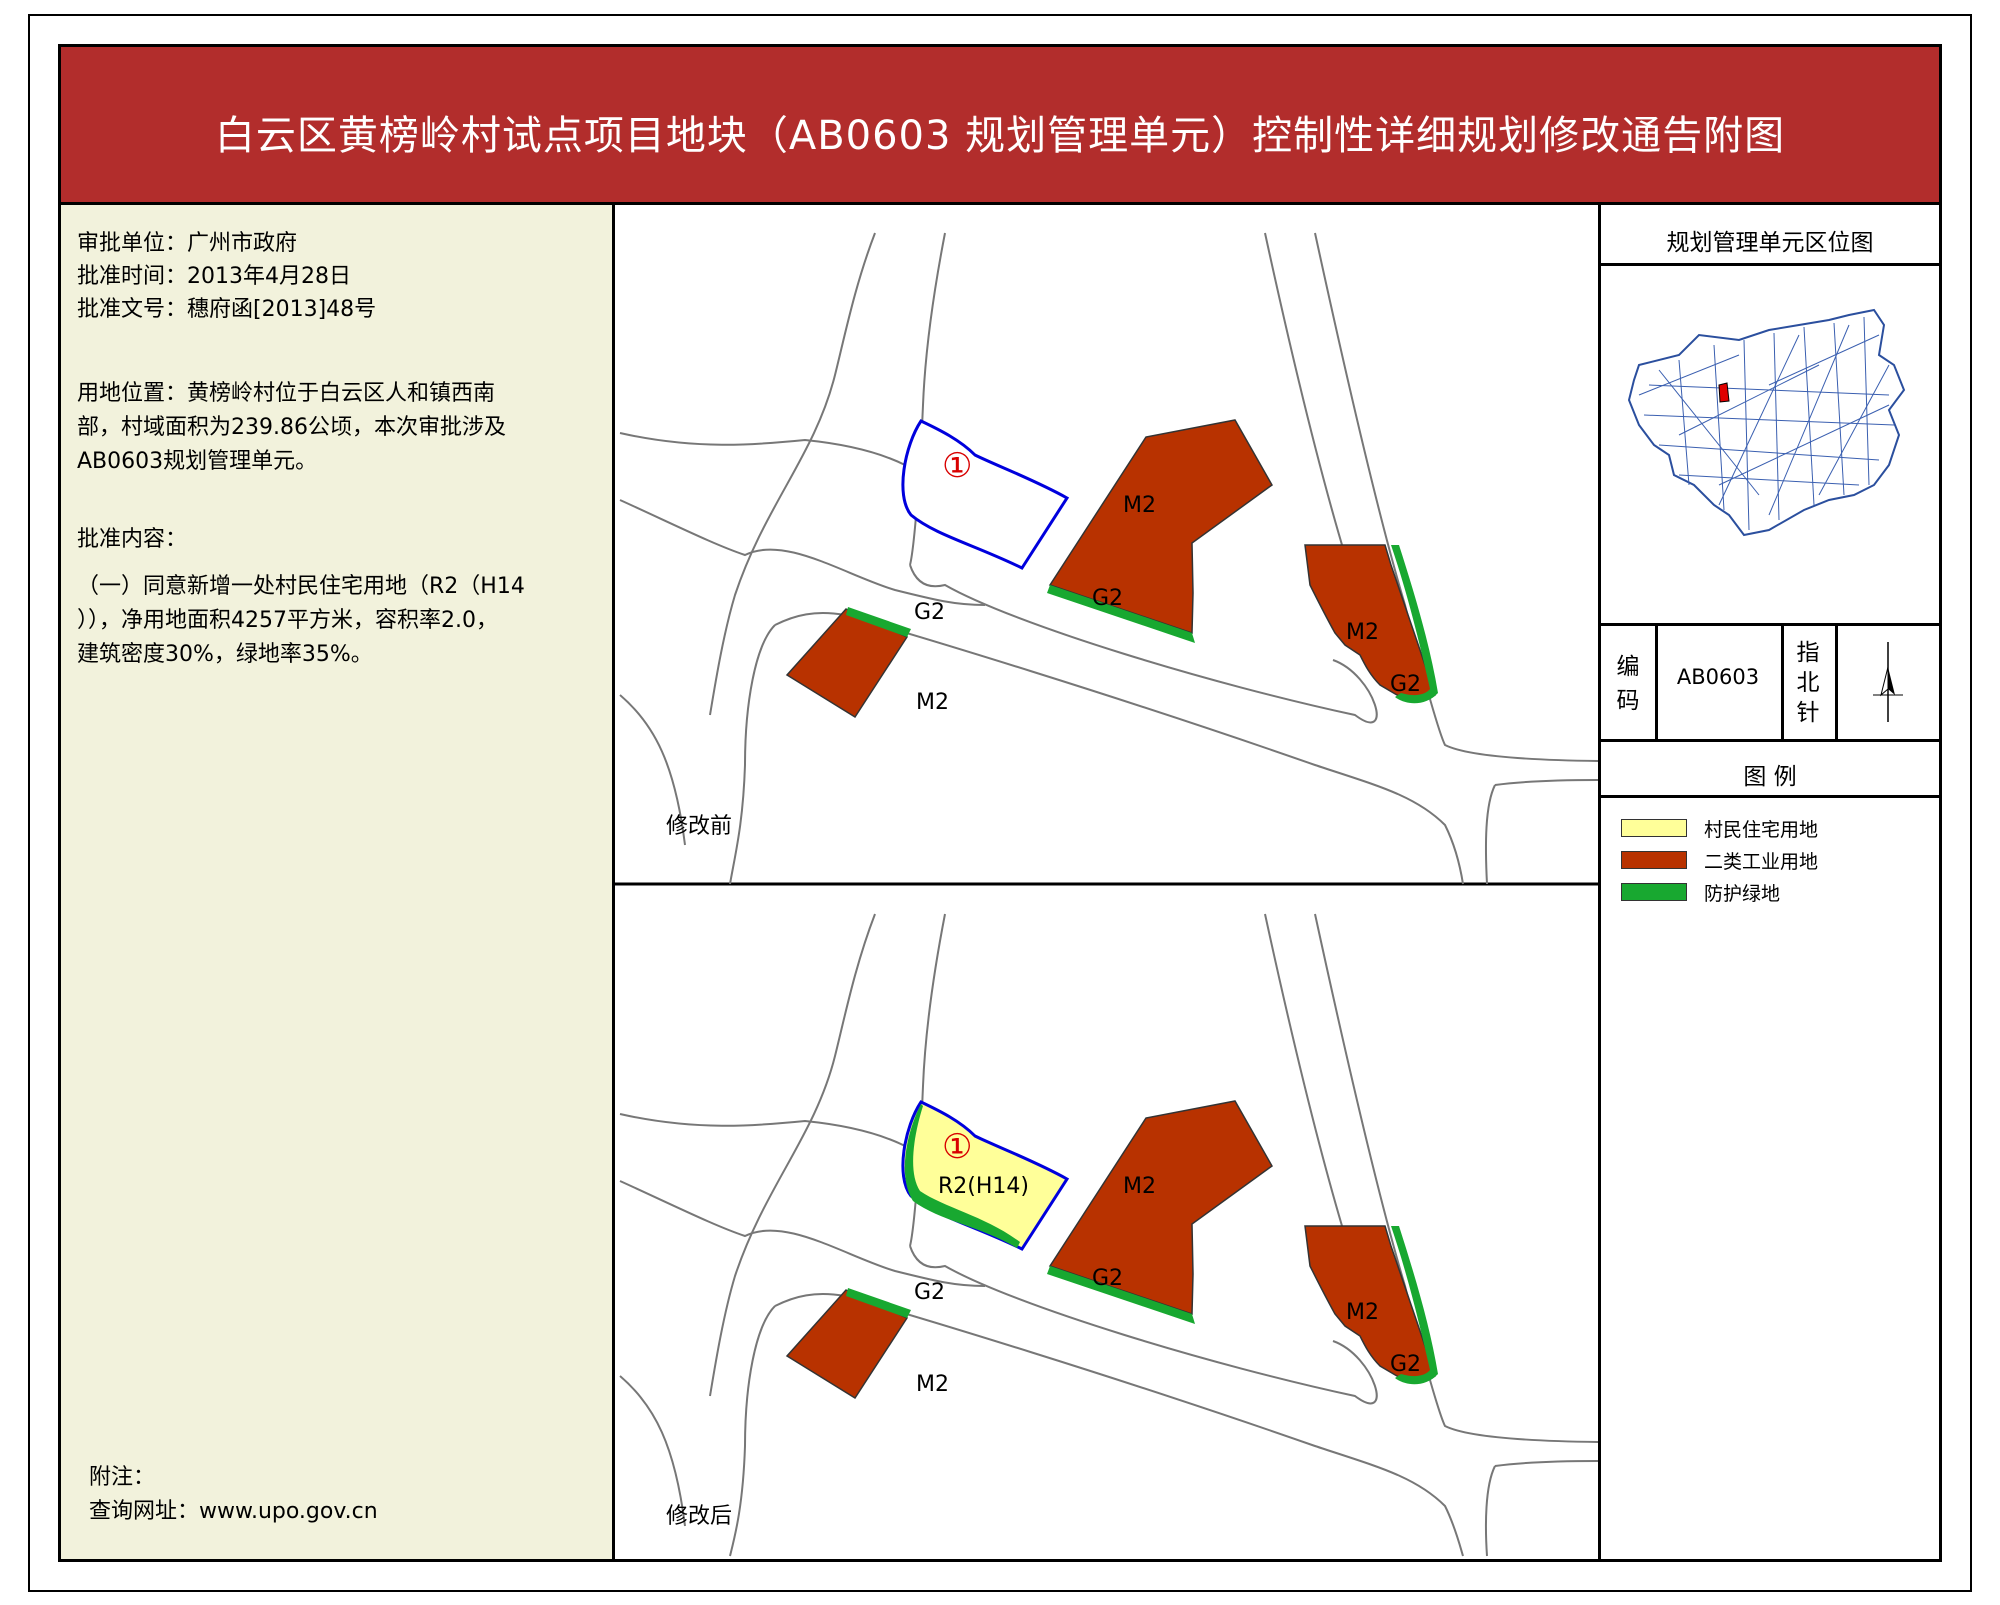  I want to click on content-heading: 批准内容：, so click(132, 539).